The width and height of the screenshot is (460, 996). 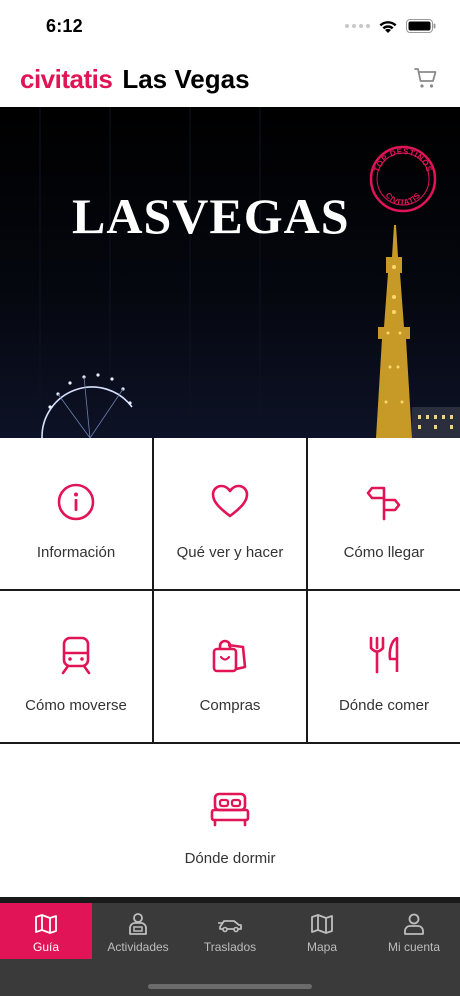 What do you see at coordinates (357, 26) in the screenshot?
I see `signal-icon` at bounding box center [357, 26].